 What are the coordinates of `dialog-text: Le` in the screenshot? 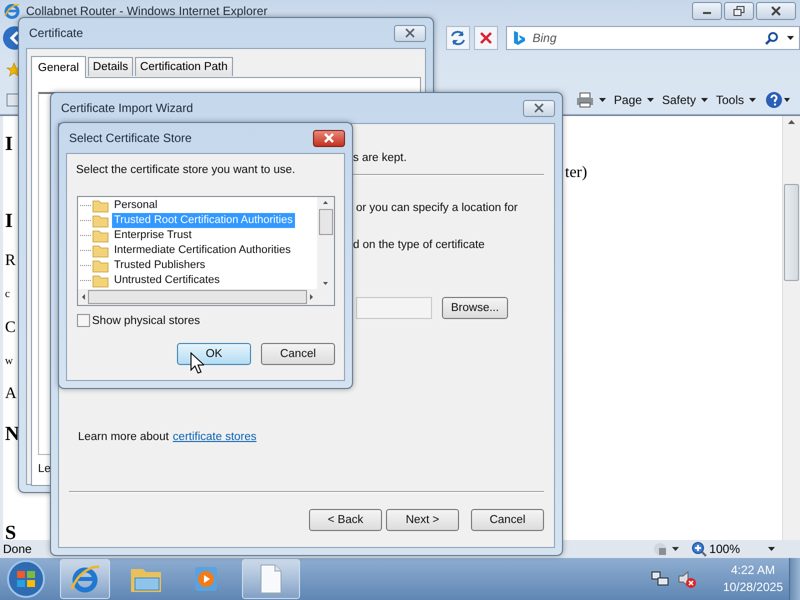 It's located at (44, 469).